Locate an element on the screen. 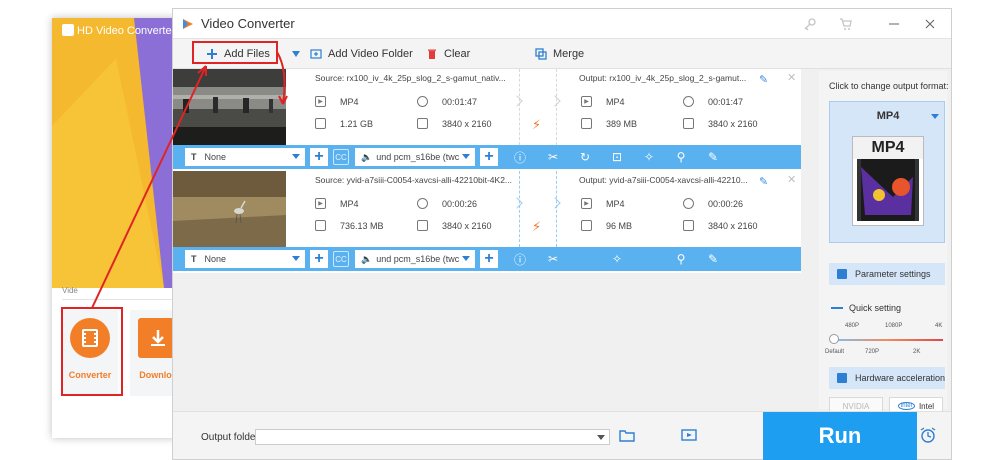 This screenshot has width=1000, height=460. run-button: Run is located at coordinates (840, 436).